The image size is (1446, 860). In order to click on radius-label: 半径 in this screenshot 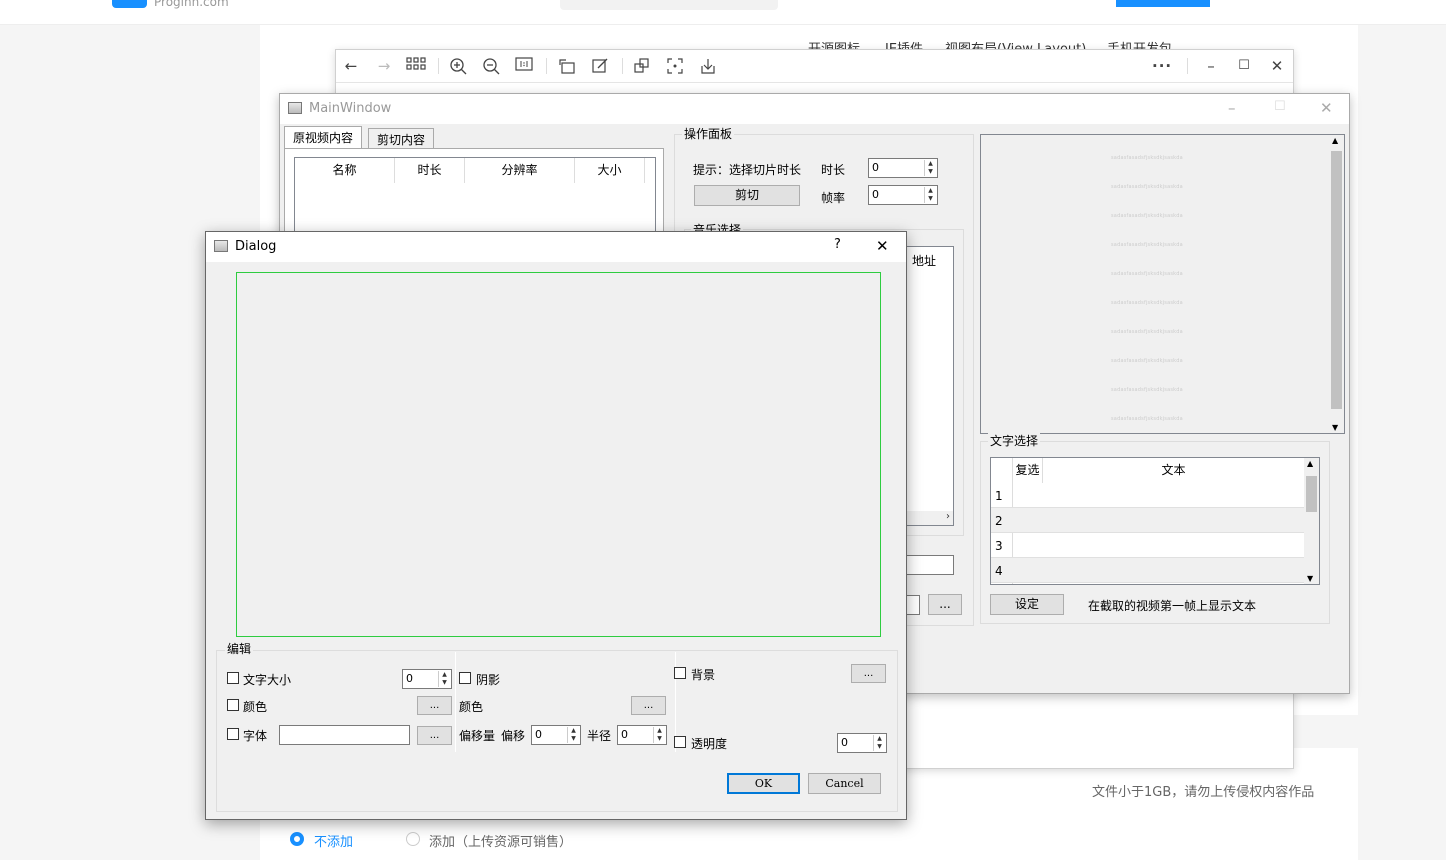, I will do `click(599, 736)`.